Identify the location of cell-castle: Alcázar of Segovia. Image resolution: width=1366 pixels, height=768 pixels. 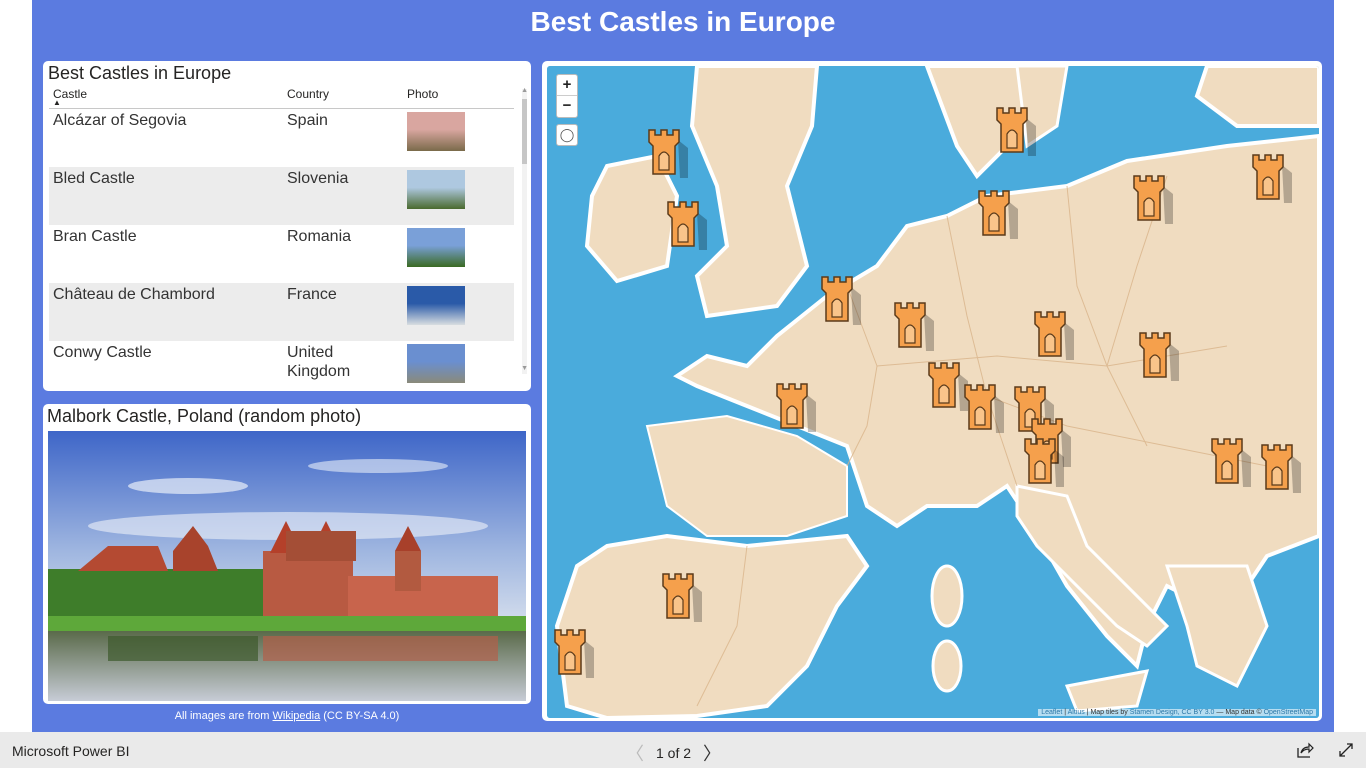
(120, 120).